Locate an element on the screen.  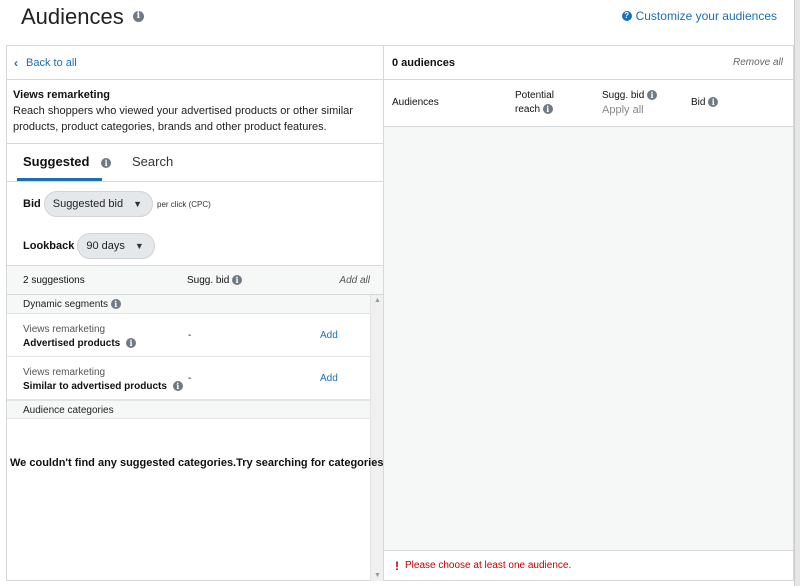
section-dynamic-label: Dynamic segments is located at coordinates (66, 304).